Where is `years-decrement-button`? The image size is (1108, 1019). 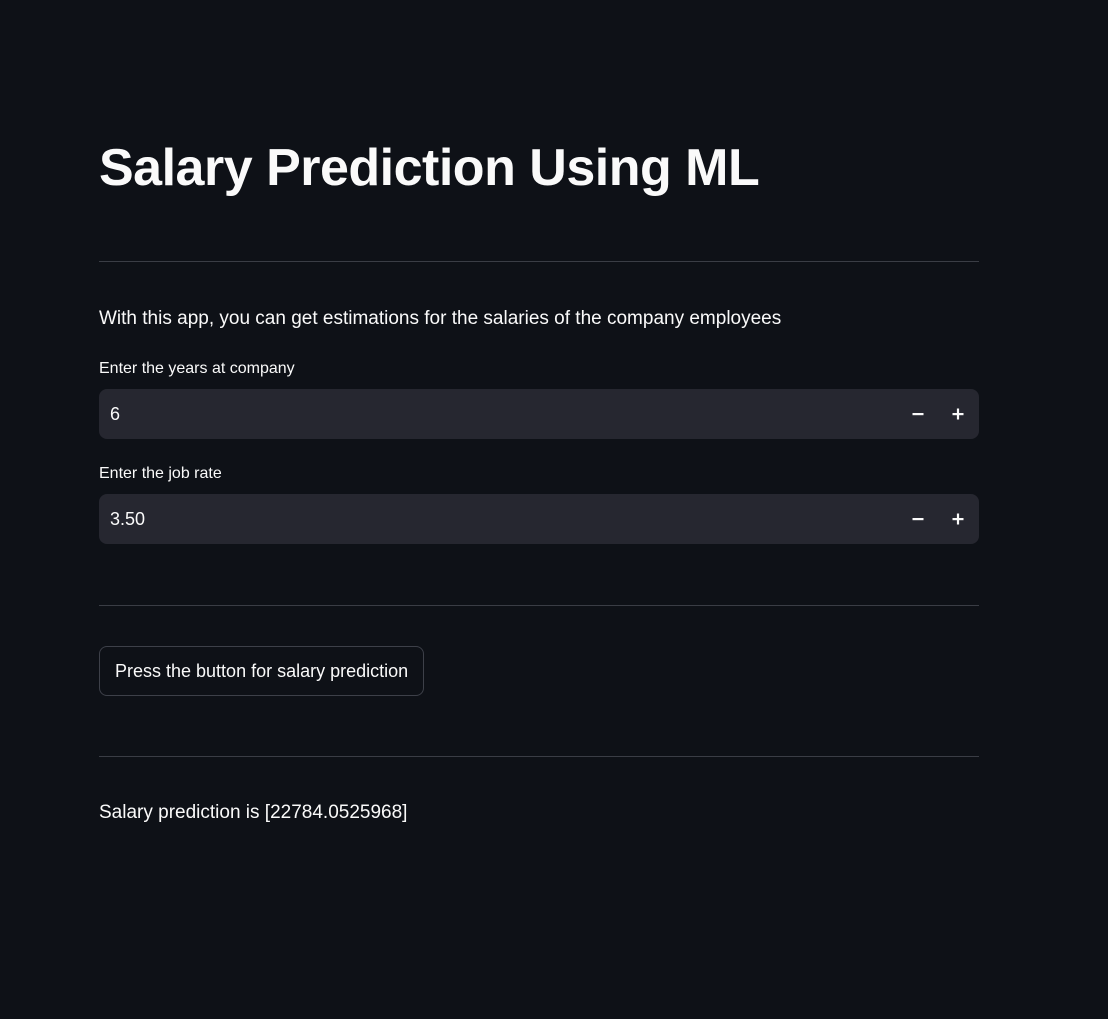
years-decrement-button is located at coordinates (918, 414).